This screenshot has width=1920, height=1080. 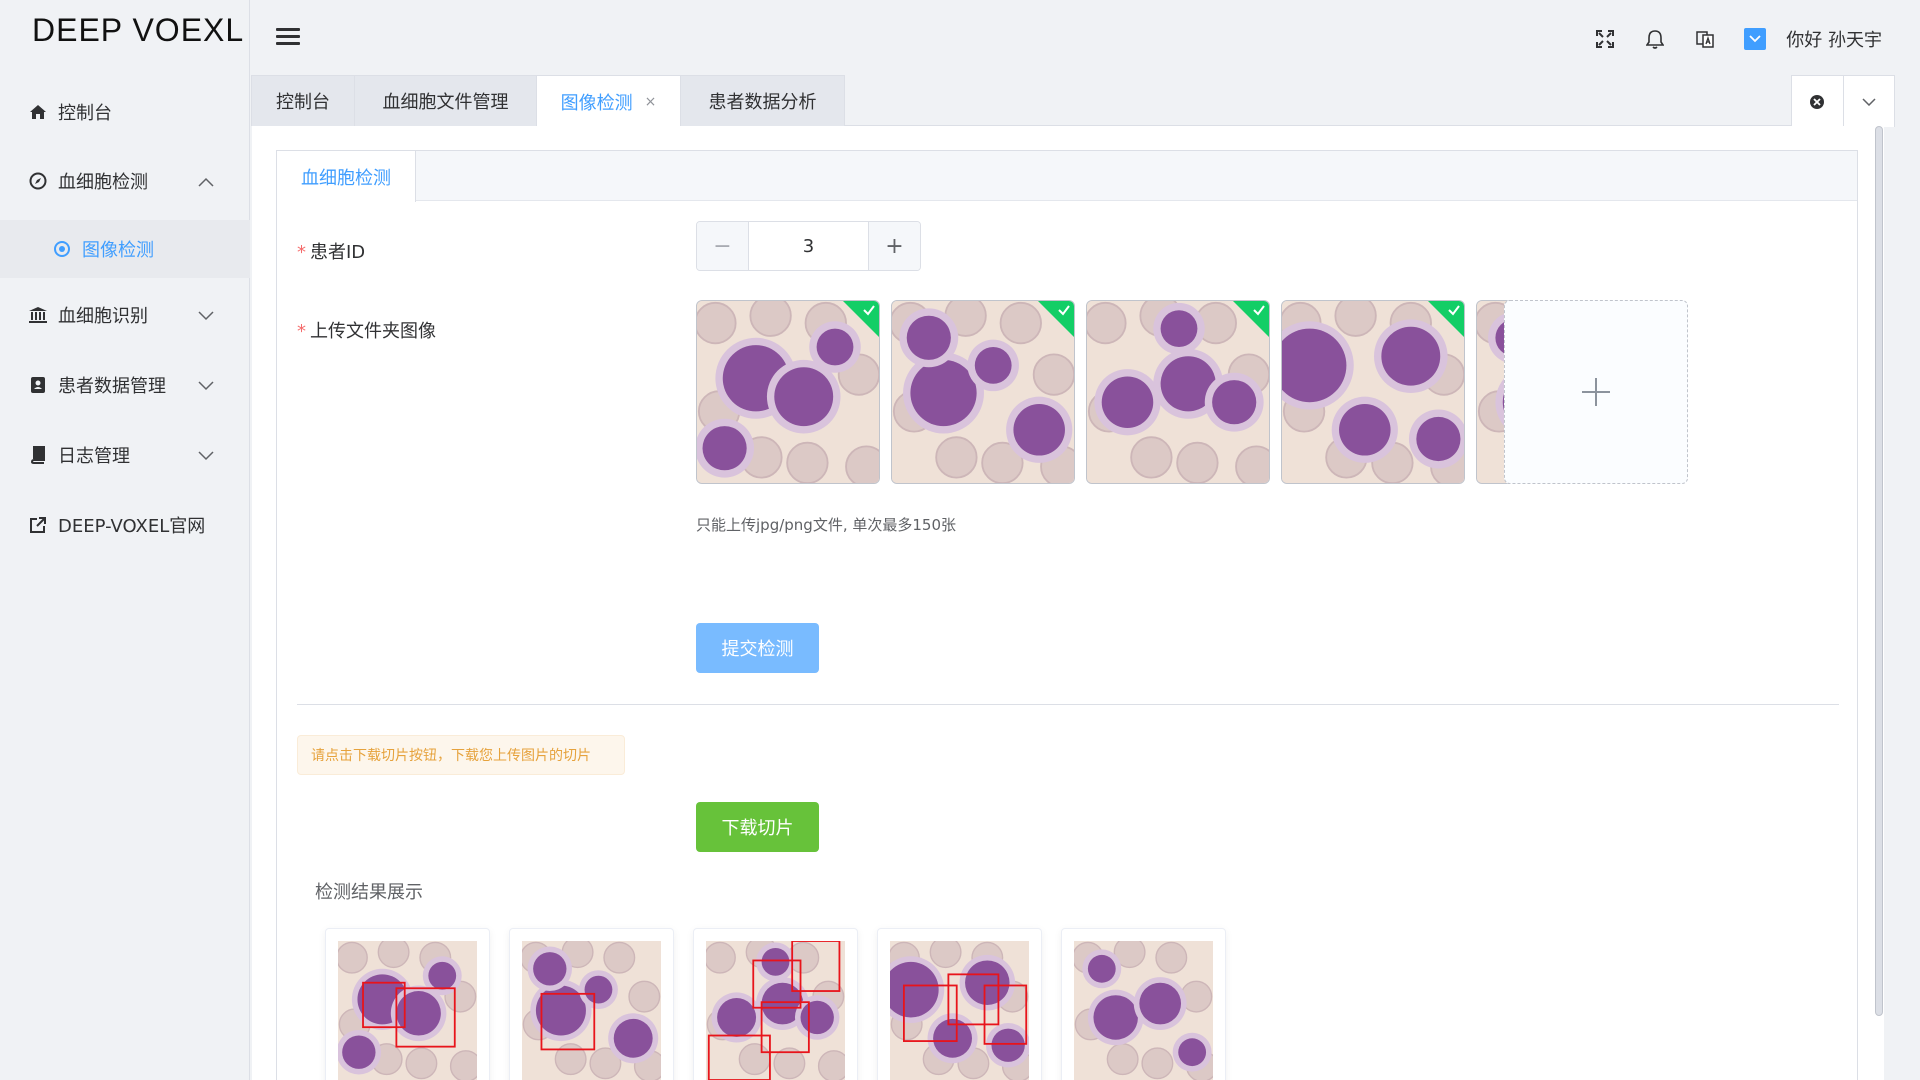 I want to click on sidebar-item-official-site: DEEP-VOXEL官网, so click(x=125, y=525).